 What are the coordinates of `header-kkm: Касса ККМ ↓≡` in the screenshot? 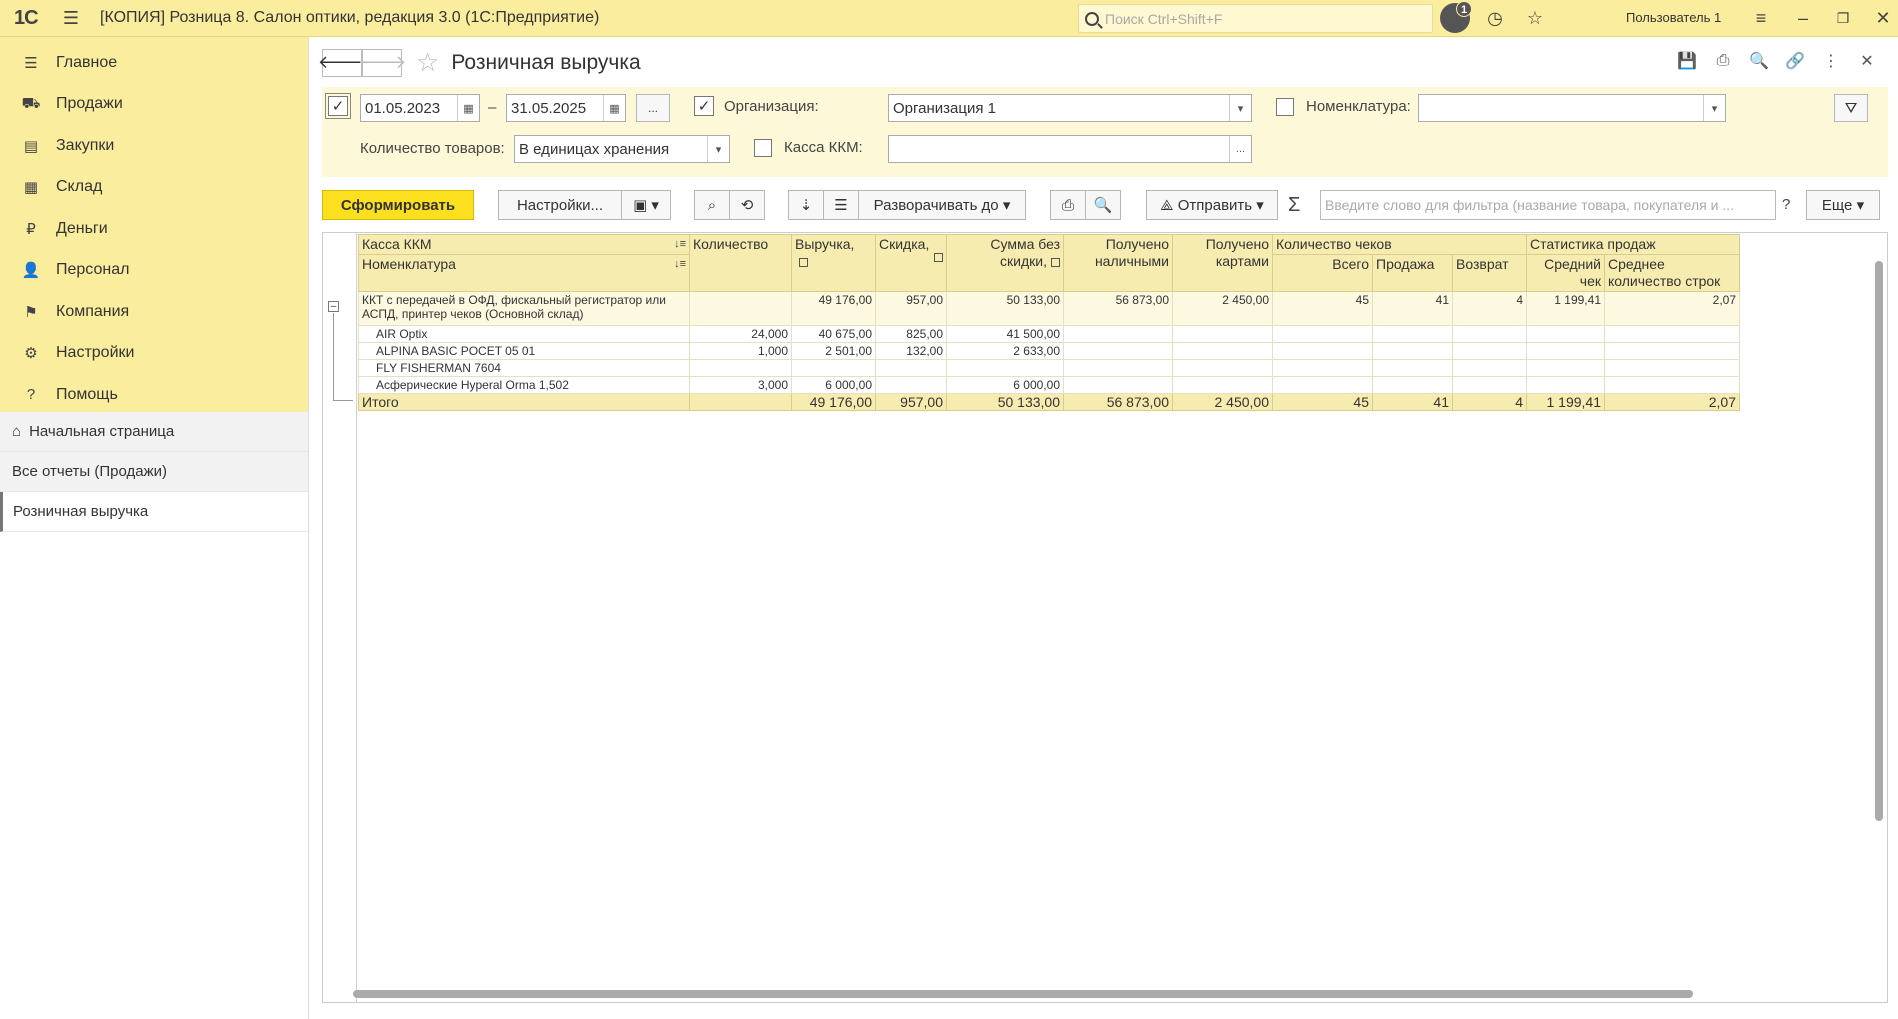 It's located at (524, 244).